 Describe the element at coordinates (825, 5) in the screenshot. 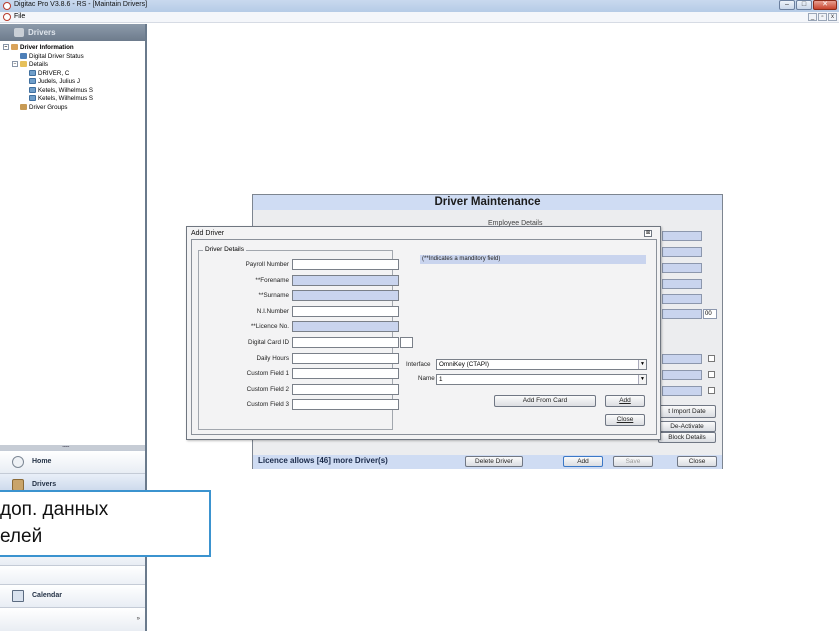

I see `close-window-button: ✕` at that location.